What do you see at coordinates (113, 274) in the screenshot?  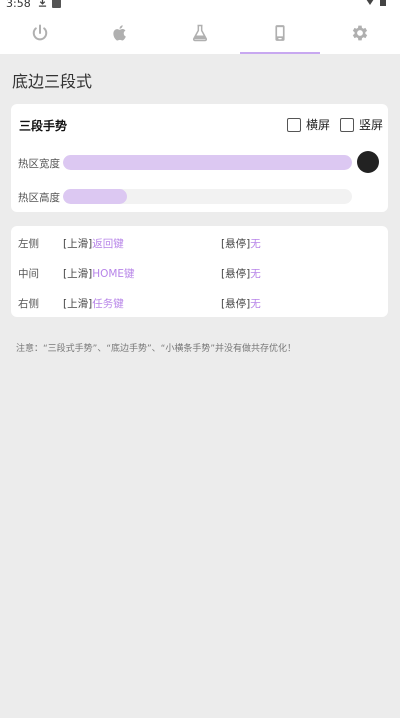 I see `swipe-value: HOME键` at bounding box center [113, 274].